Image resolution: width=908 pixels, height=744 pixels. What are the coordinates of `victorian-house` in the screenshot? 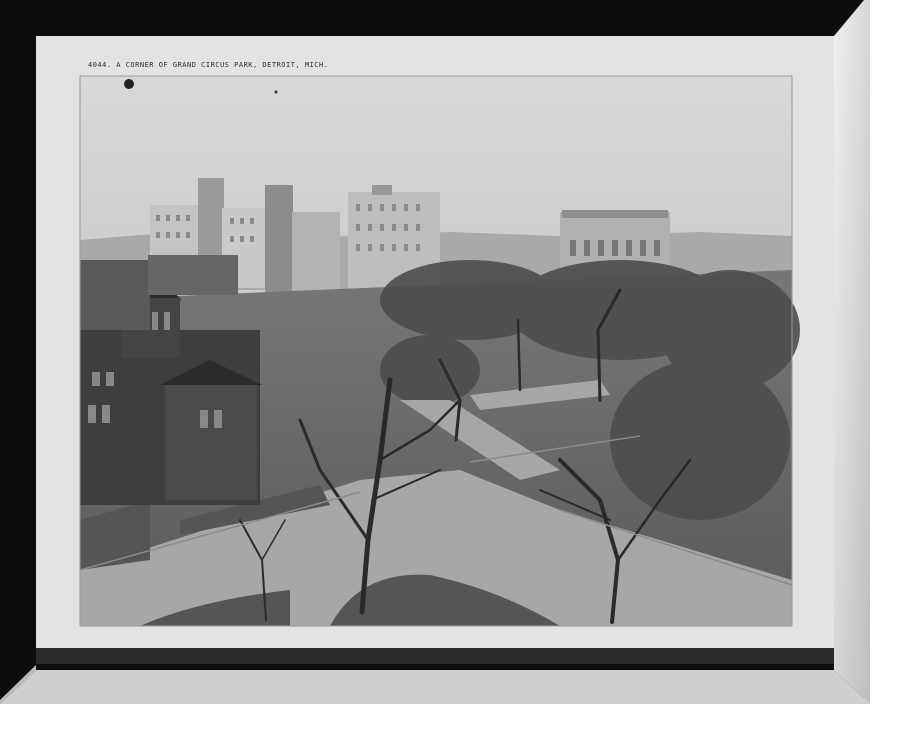 It's located at (171, 380).